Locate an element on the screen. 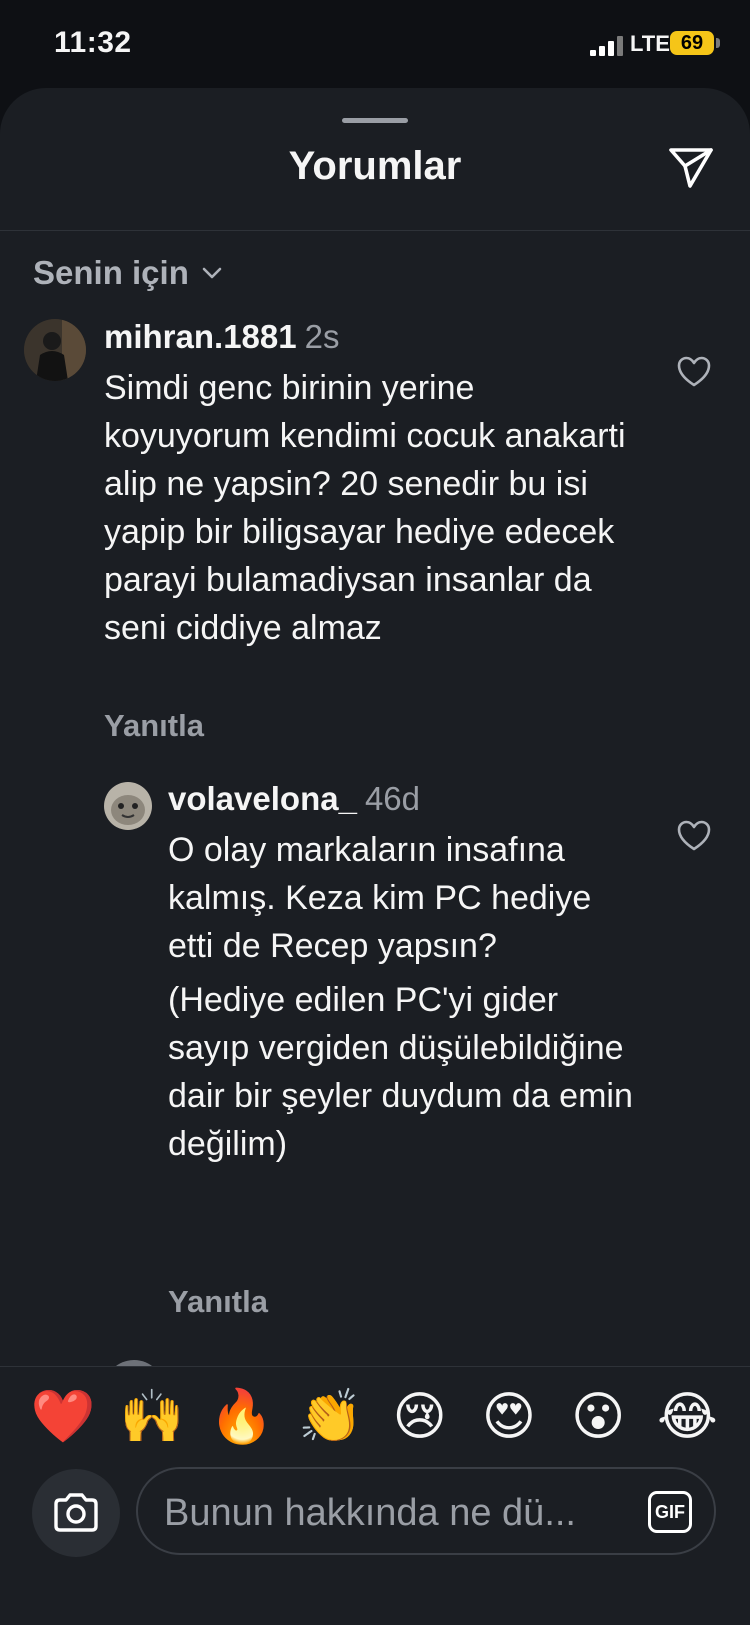 The height and width of the screenshot is (1625, 750). emoji-heart-button: ❤️ is located at coordinates (63, 1417).